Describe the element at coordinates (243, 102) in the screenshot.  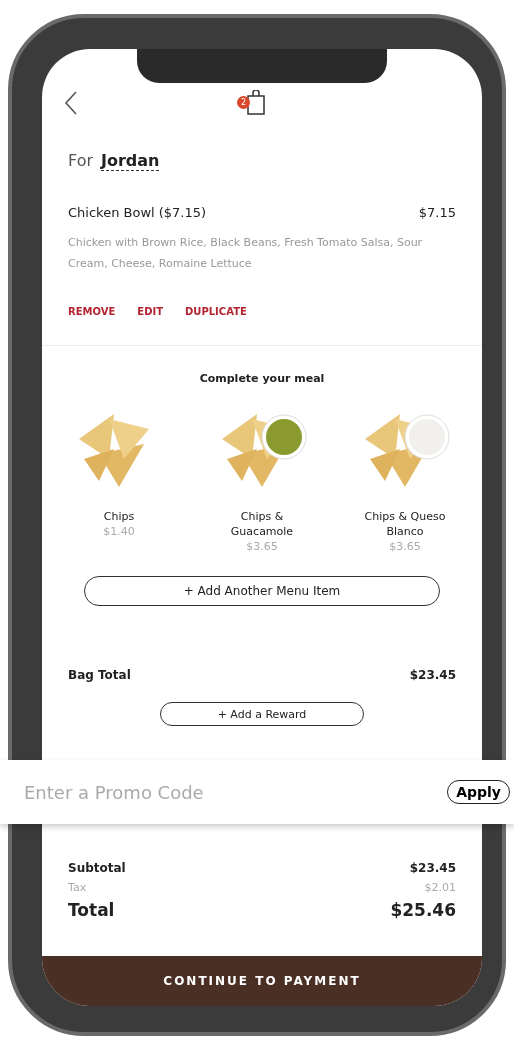
I see `cart-count-badge: 2` at that location.